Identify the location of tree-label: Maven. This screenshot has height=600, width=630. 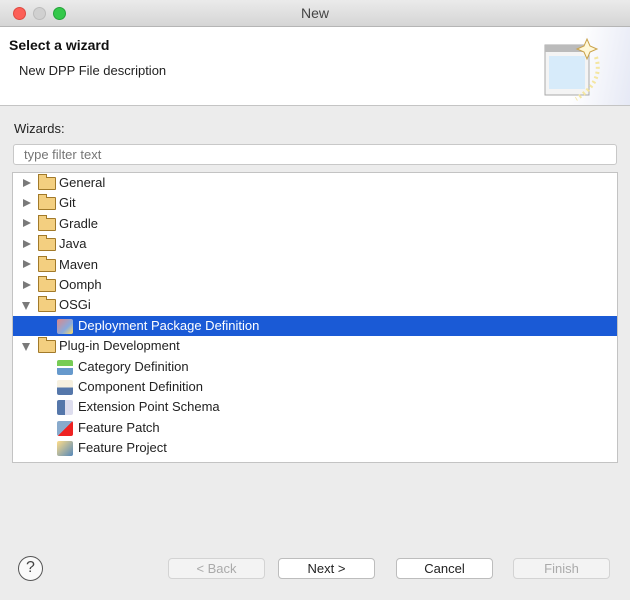
(79, 264).